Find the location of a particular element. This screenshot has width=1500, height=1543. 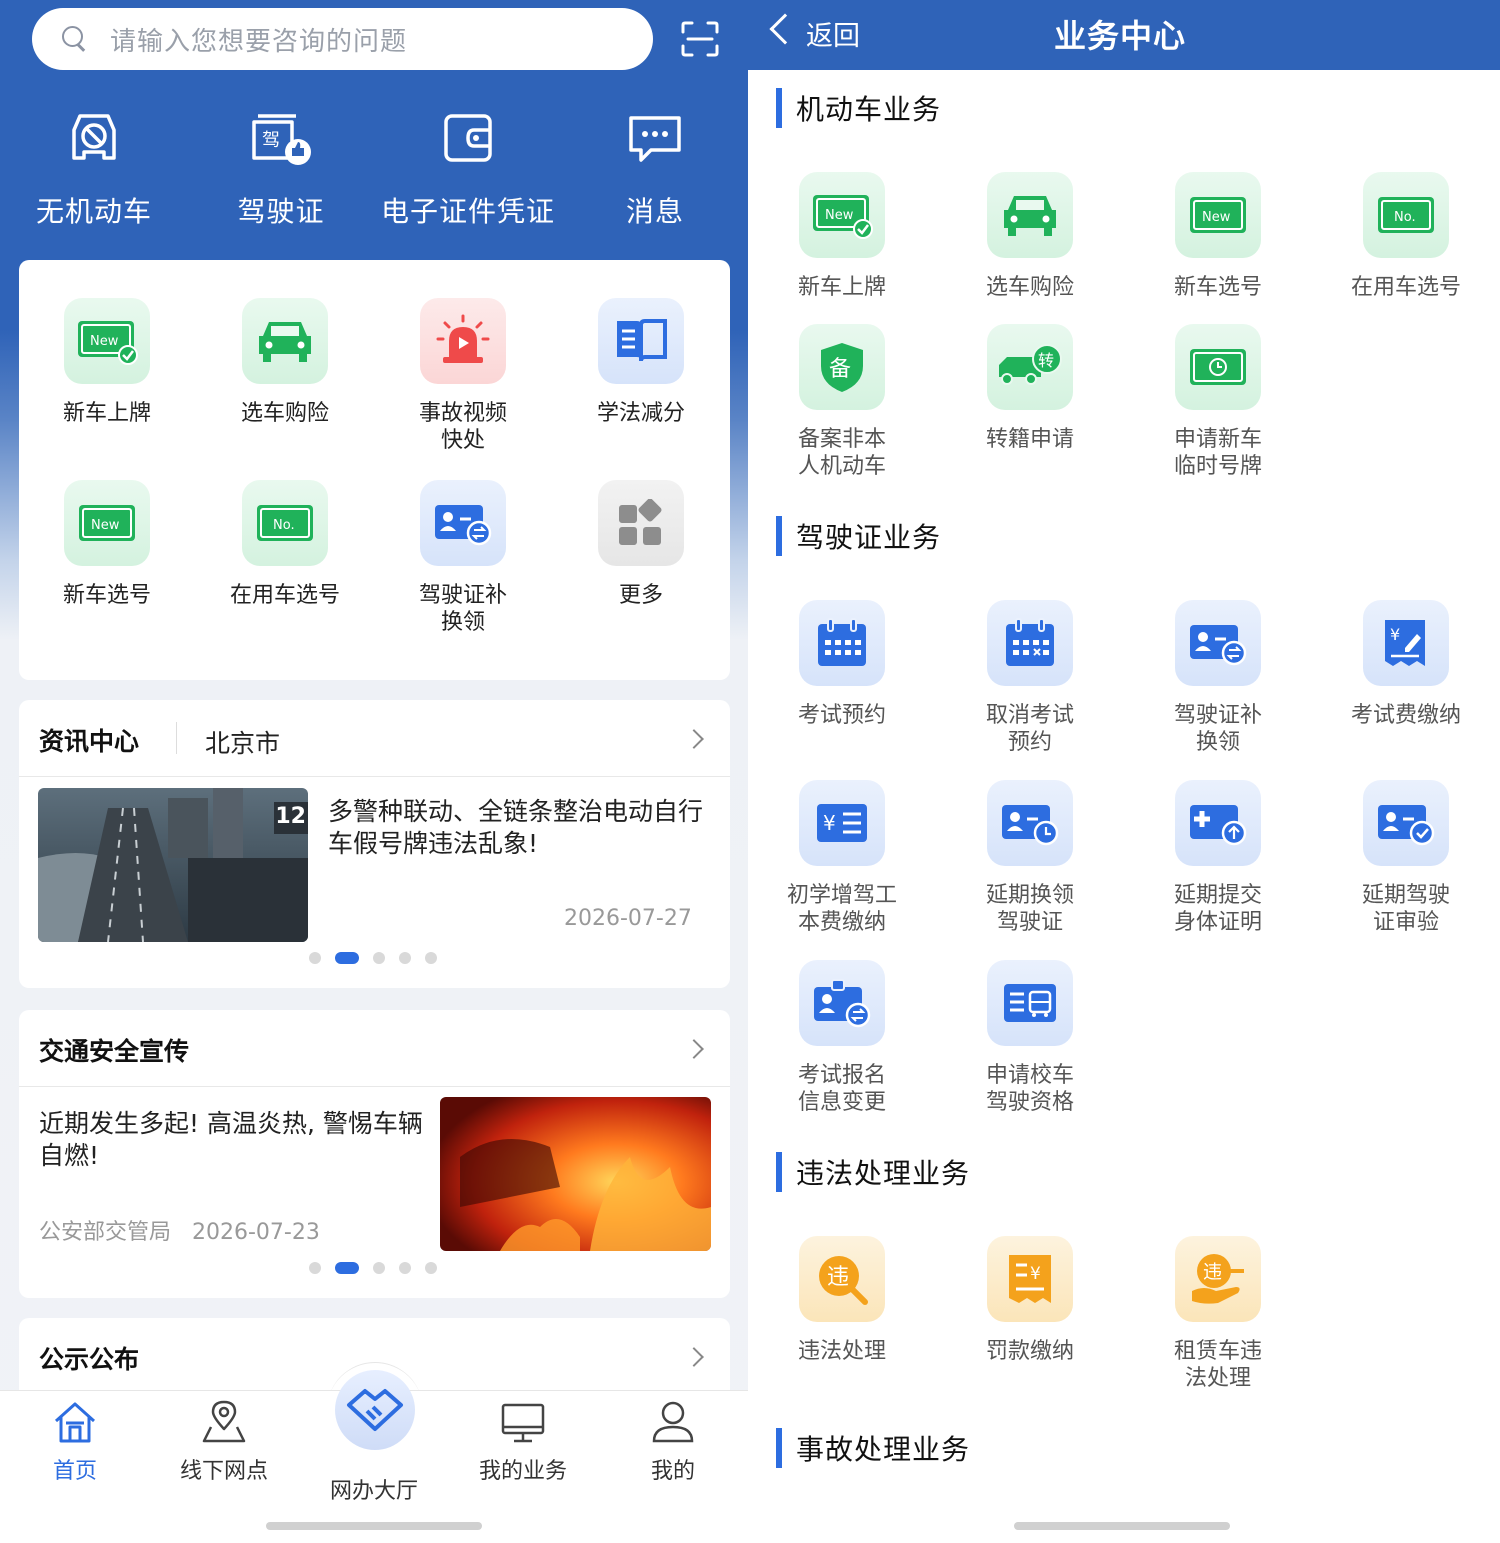

service-new-plate: New 新车上牌 is located at coordinates (842, 236).